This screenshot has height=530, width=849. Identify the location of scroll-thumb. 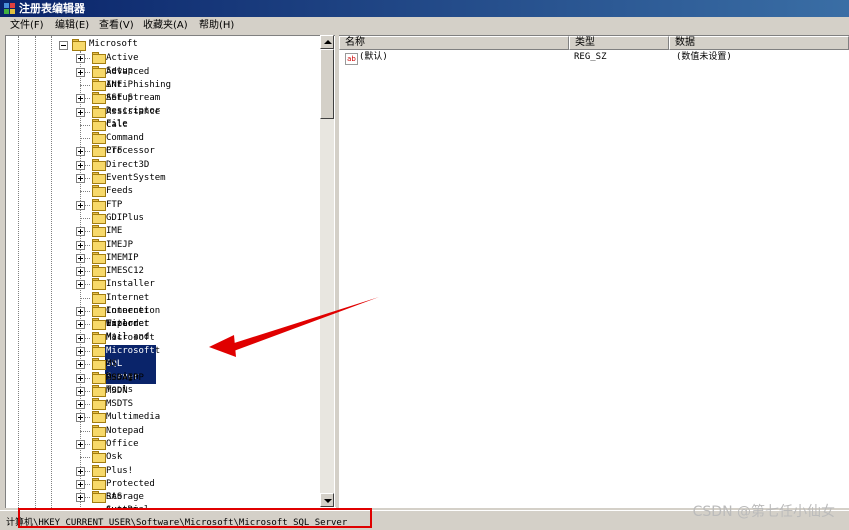
(327, 84).